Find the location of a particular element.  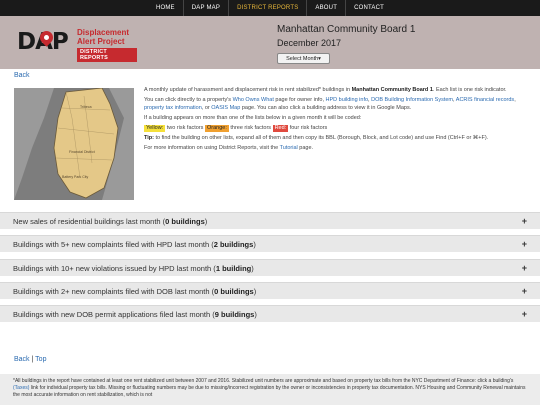

nav-home: HOME is located at coordinates (165, 8).